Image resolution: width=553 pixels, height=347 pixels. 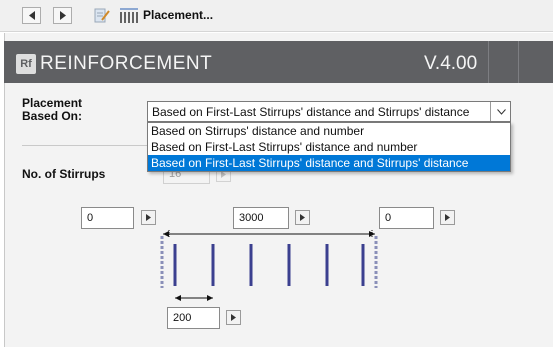 I want to click on end-offset-arrow-button, so click(x=447, y=217).